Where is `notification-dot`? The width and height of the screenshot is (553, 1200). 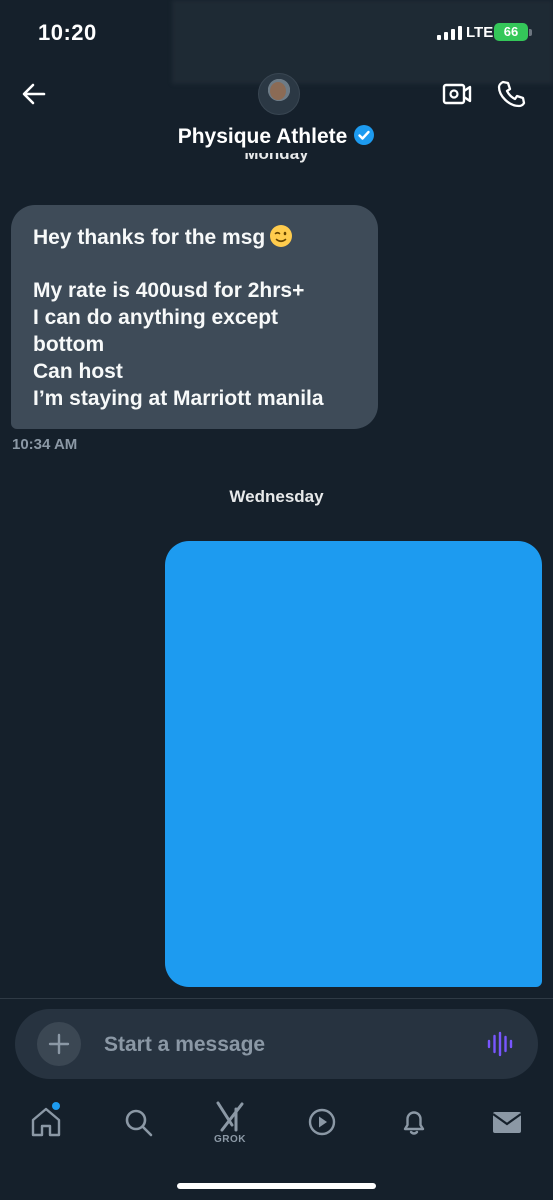 notification-dot is located at coordinates (56, 1106).